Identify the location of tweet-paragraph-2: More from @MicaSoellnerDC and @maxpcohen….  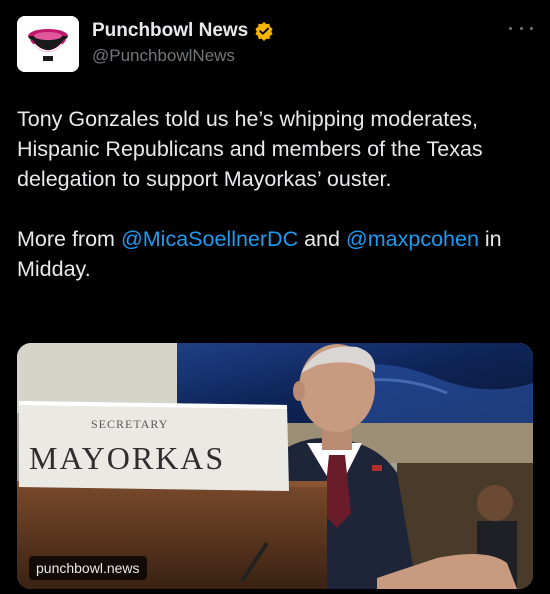
(277, 254).